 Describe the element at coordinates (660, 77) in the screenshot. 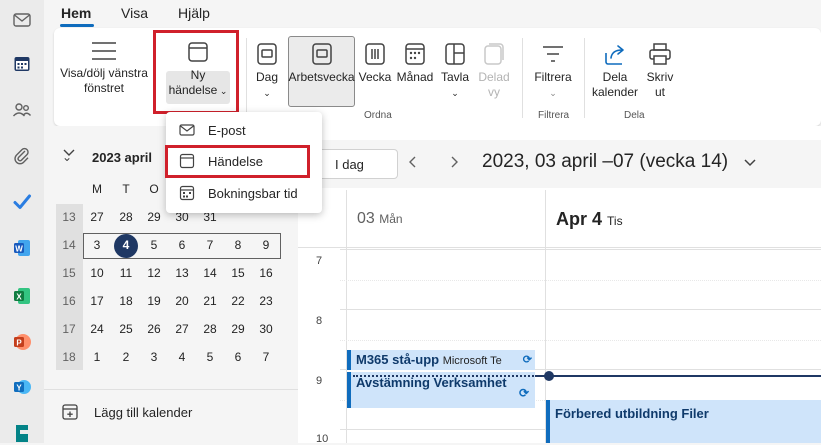

I see `print-label: Skriv` at that location.